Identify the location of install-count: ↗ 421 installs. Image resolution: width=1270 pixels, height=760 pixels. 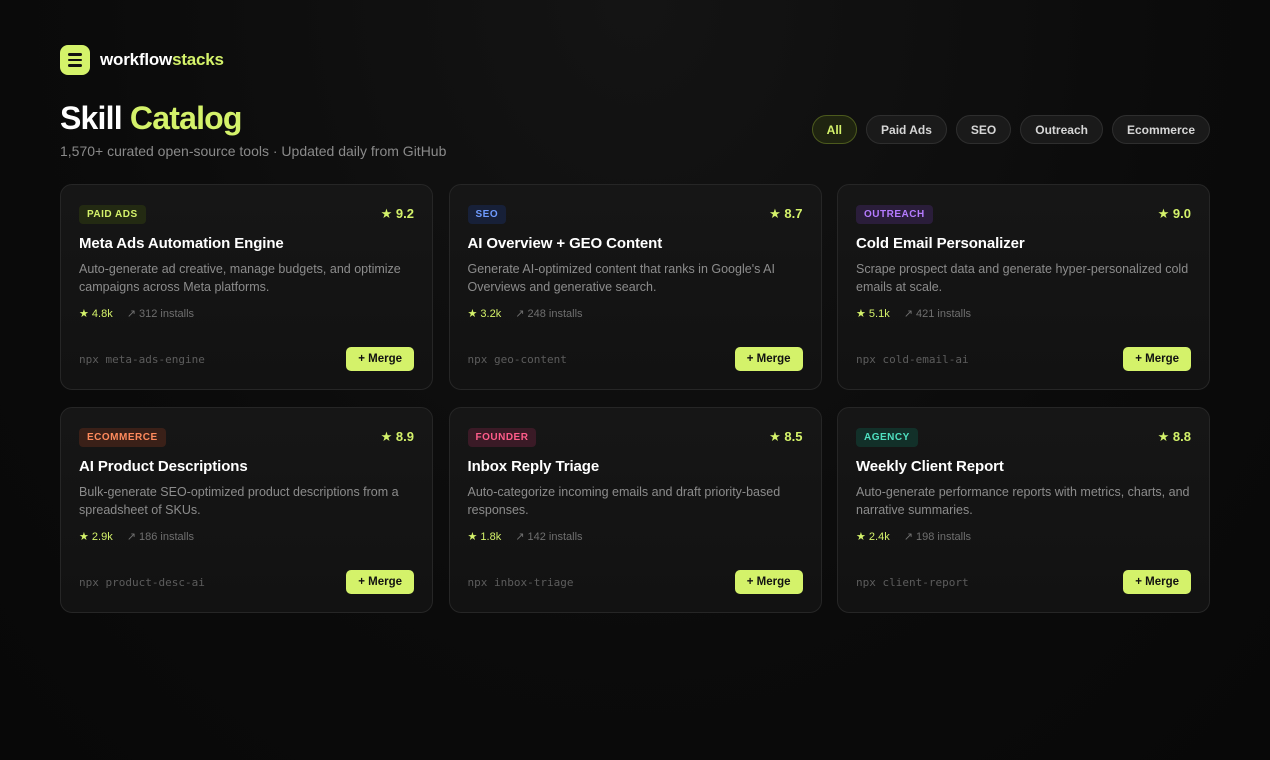
(937, 314).